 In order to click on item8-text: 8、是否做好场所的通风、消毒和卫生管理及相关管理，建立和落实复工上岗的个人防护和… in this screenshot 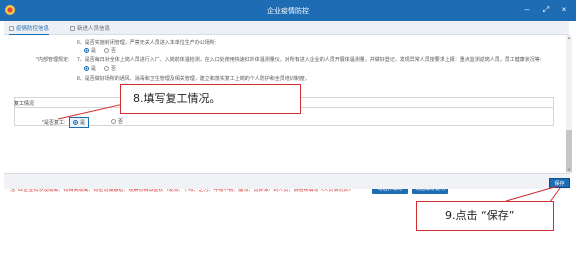, I will do `click(193, 79)`.